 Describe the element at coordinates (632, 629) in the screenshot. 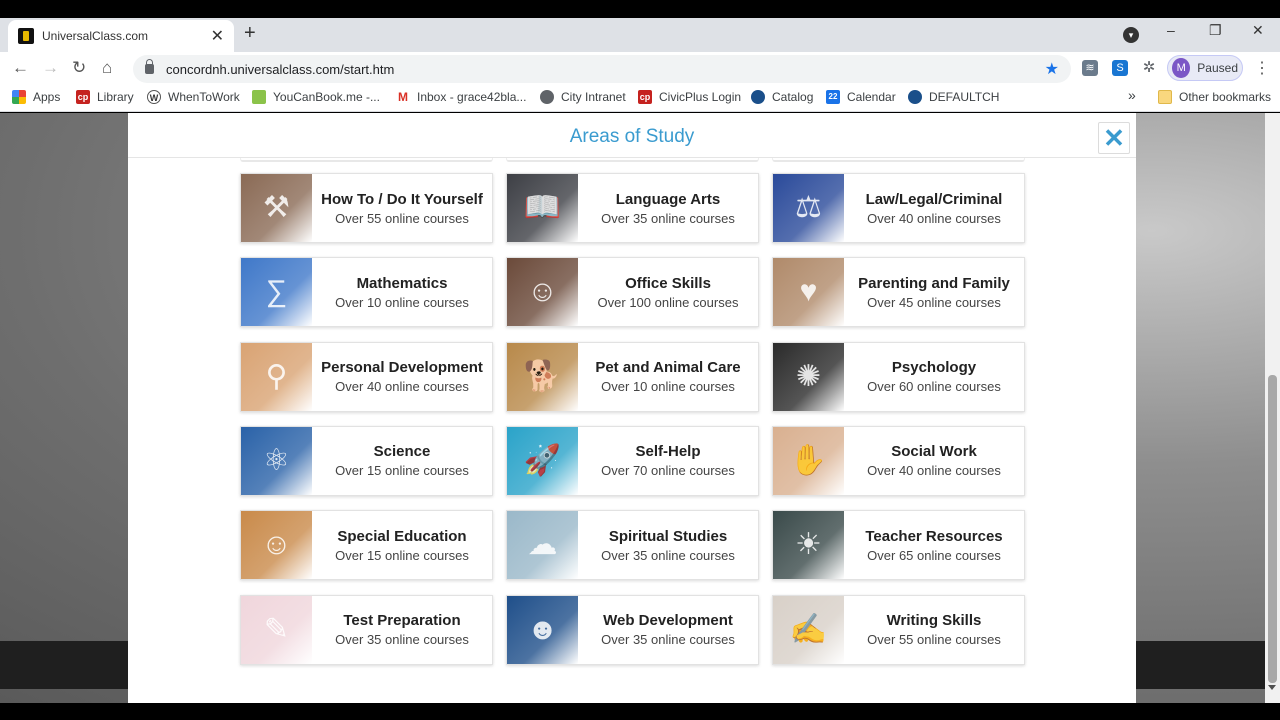

I see `course-card: ☻ Web Development Over 35 online courses` at that location.